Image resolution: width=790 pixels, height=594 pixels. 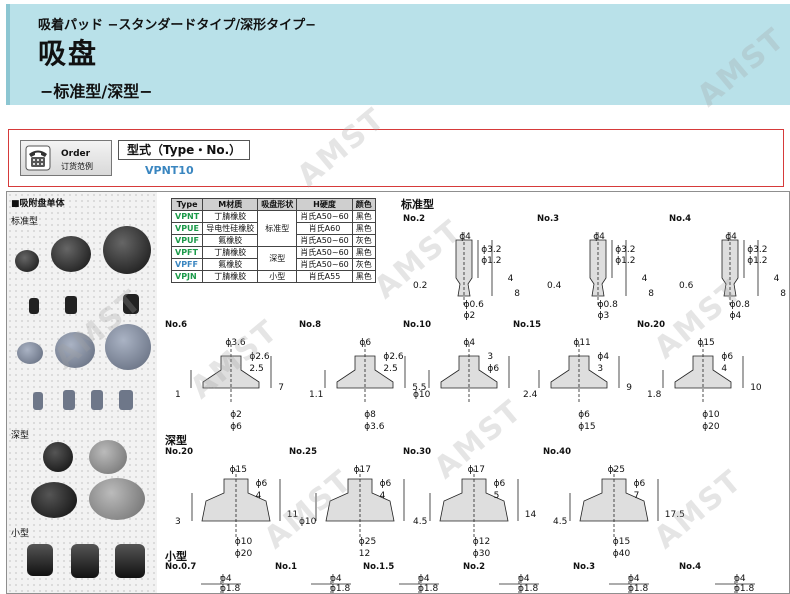 What do you see at coordinates (527, 325) in the screenshot?
I see `drawing-number: No.15` at bounding box center [527, 325].